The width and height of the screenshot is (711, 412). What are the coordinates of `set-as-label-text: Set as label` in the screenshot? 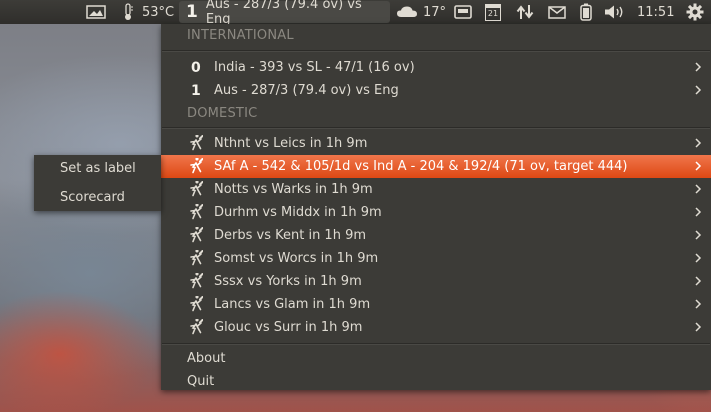 It's located at (98, 168).